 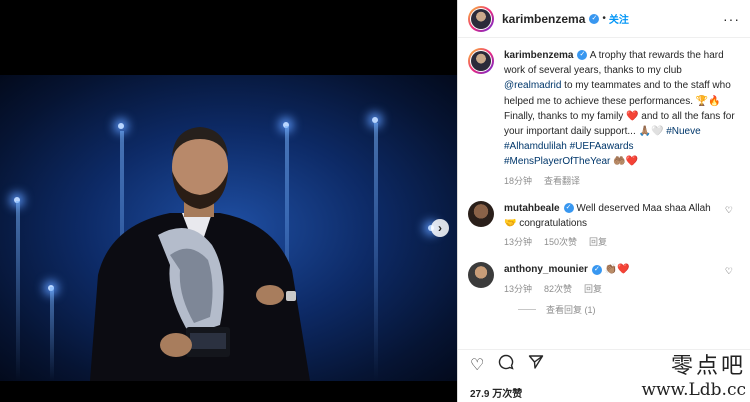 I want to click on watermark-url: www.Ldb.cc, so click(x=693, y=390).